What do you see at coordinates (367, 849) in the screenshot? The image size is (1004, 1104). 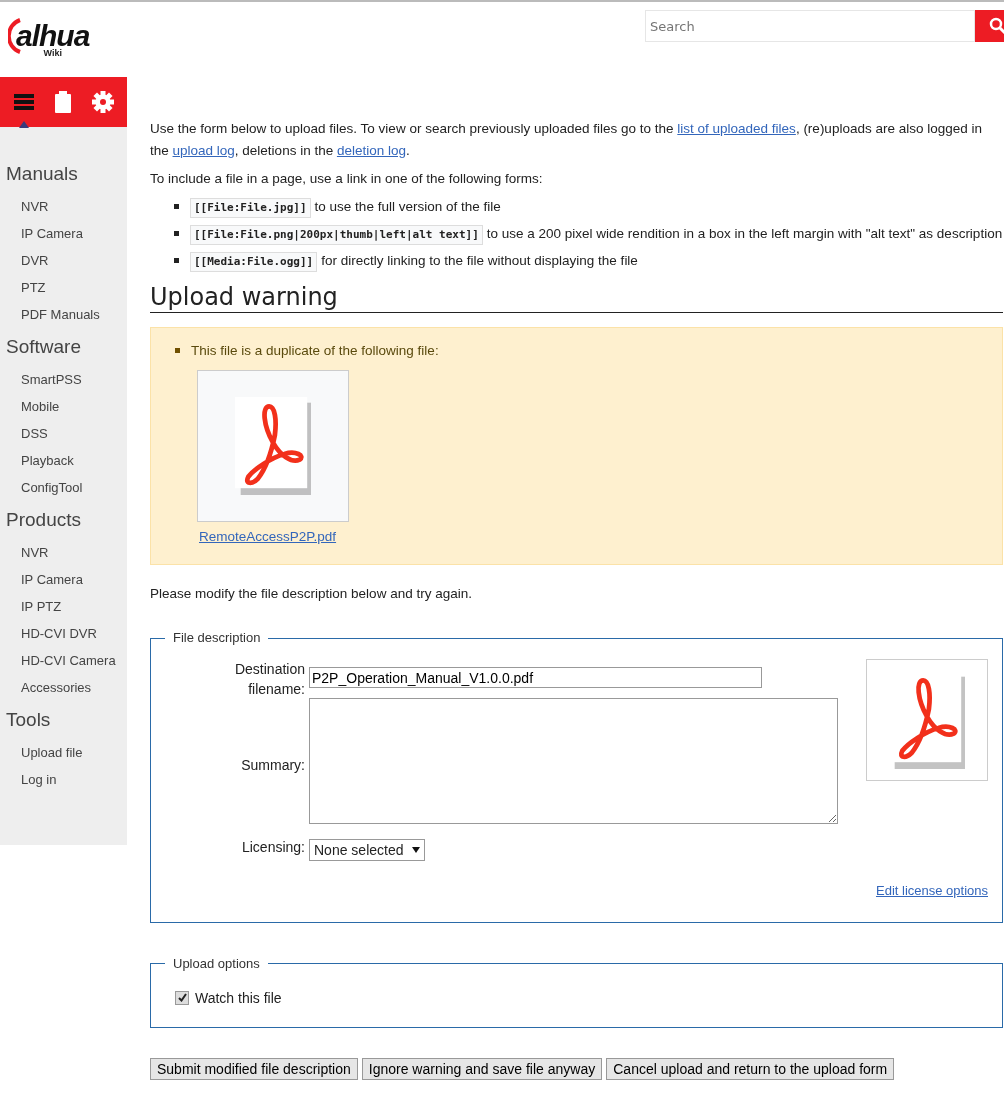 I see `licensing-dropdown: None selected` at bounding box center [367, 849].